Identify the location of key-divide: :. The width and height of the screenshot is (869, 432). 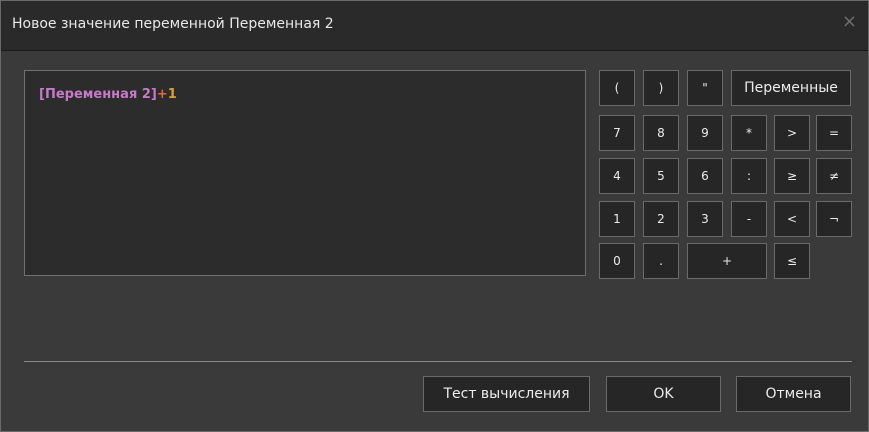
(749, 176).